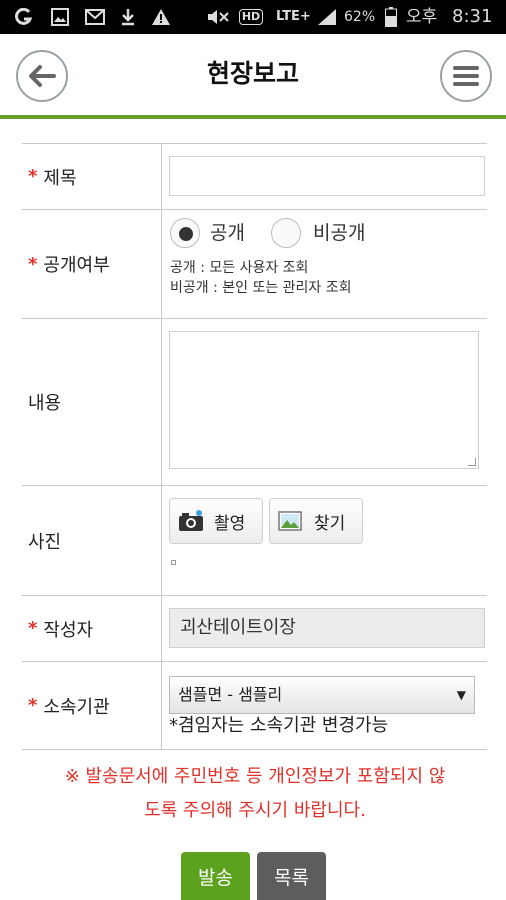 This screenshot has height=900, width=506. What do you see at coordinates (161, 17) in the screenshot?
I see `warning-icon` at bounding box center [161, 17].